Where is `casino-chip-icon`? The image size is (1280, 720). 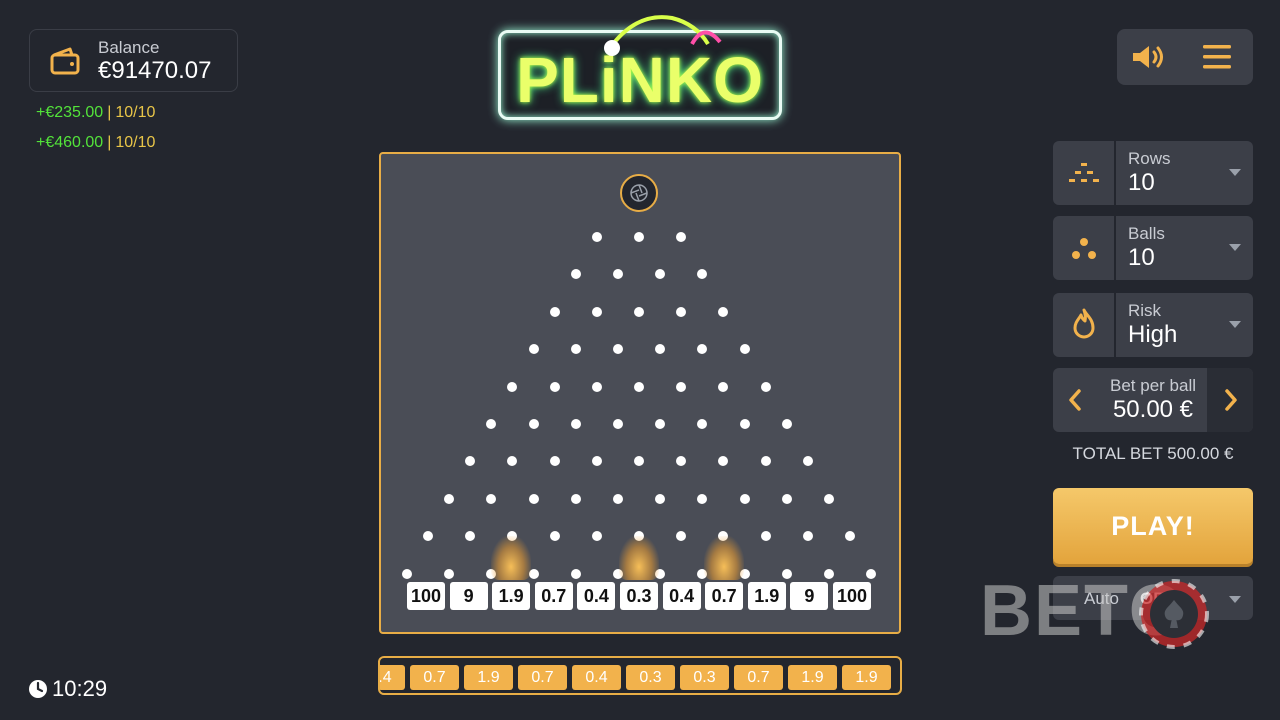 casino-chip-icon is located at coordinates (1174, 614).